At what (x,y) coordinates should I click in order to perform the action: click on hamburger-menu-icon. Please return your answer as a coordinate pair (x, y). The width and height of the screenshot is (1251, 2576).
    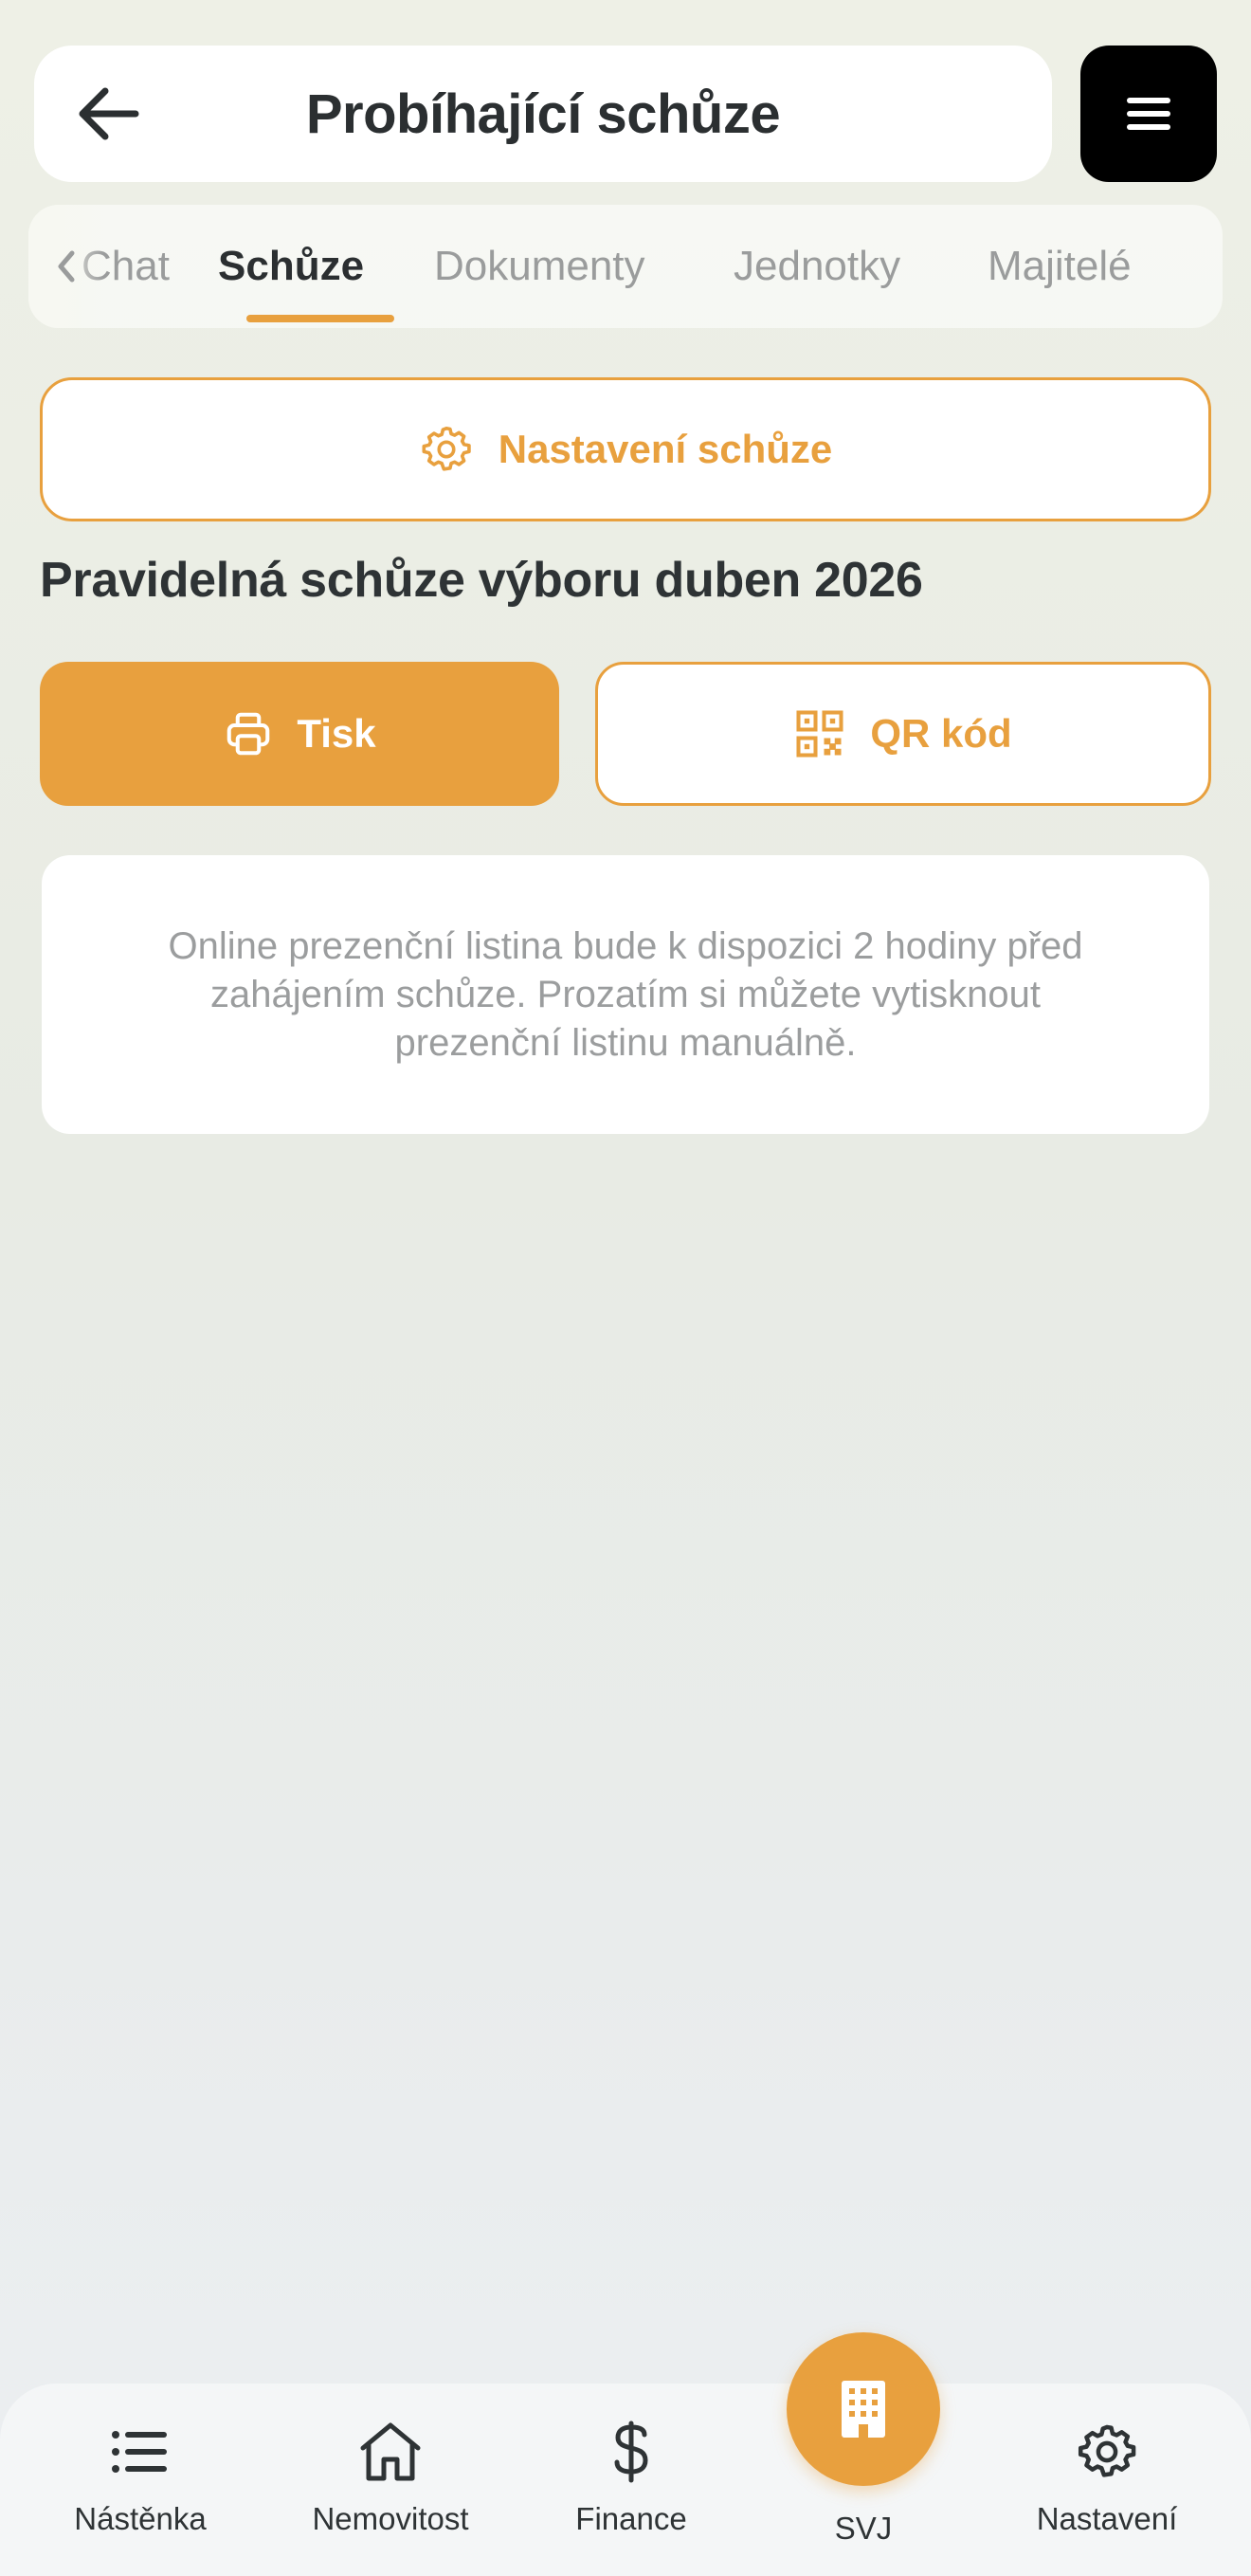
    Looking at the image, I should click on (1148, 114).